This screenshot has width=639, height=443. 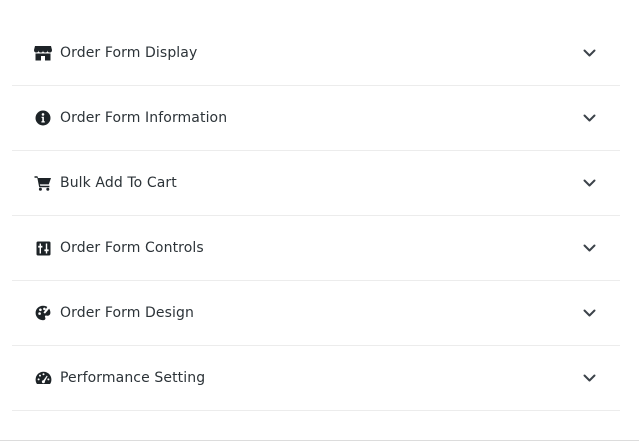 I want to click on cart-icon, so click(x=43, y=183).